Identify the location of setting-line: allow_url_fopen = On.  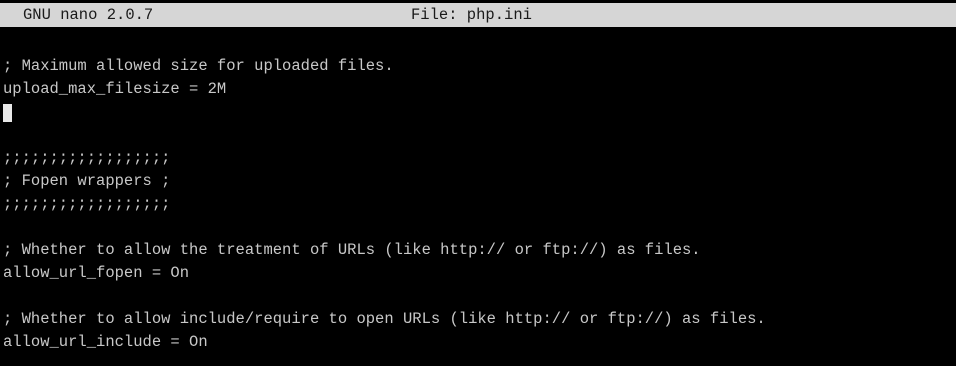
(96, 273).